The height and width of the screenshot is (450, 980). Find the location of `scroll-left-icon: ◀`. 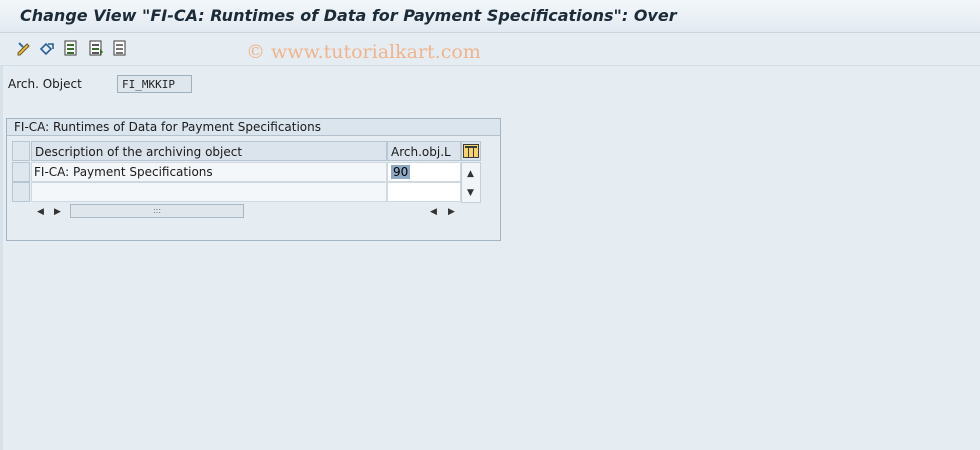

scroll-left-icon: ◀ is located at coordinates (40, 212).